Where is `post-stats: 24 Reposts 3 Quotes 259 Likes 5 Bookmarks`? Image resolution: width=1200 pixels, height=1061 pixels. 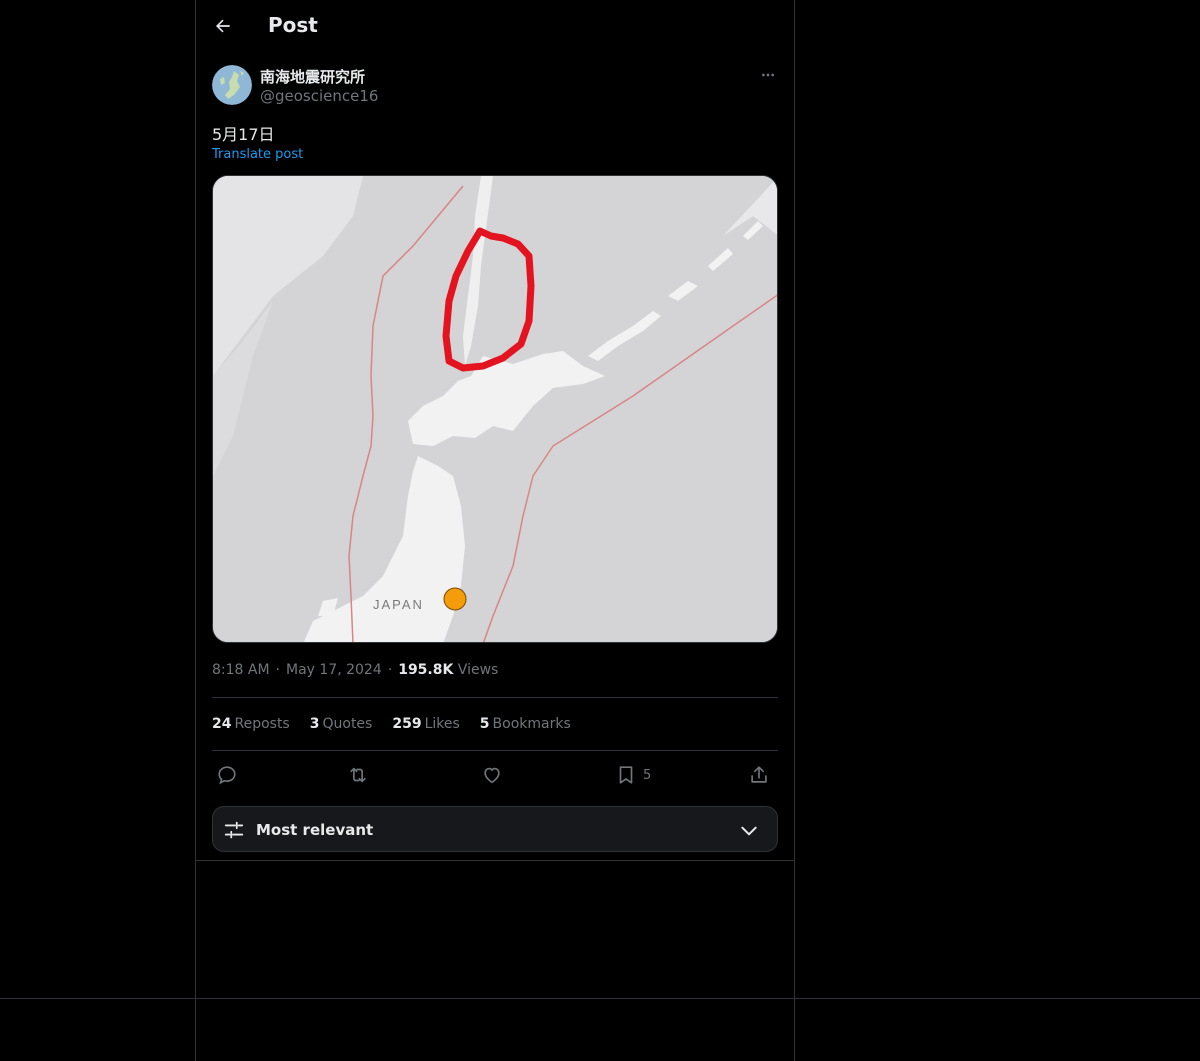
post-stats: 24 Reposts 3 Quotes 259 Likes 5 Bookmarks is located at coordinates (391, 724).